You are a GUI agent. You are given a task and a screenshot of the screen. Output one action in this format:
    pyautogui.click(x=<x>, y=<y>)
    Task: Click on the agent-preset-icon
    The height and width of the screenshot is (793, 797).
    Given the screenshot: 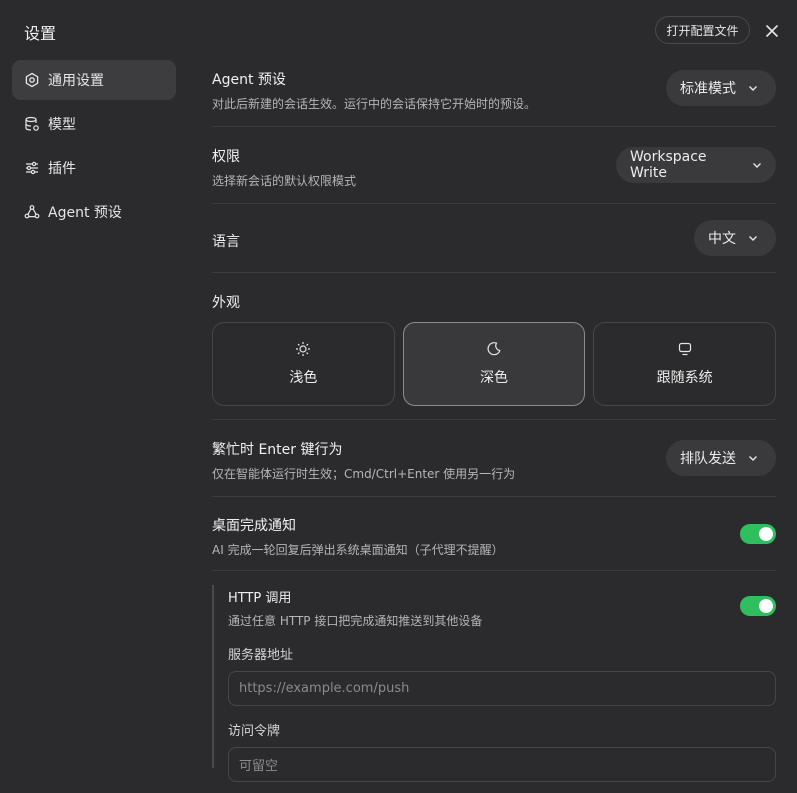 What is the action you would take?
    pyautogui.click(x=32, y=212)
    